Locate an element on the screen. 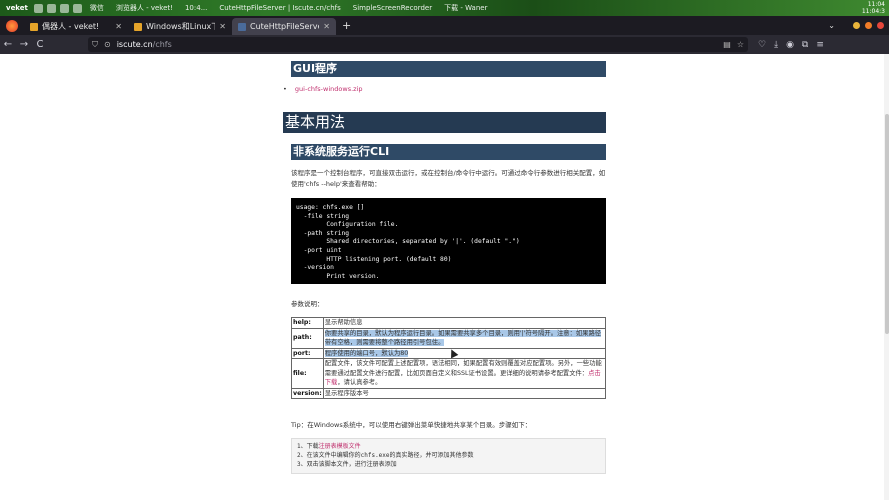  step-item: 3、双击该脚本文件，进行注册表添加 is located at coordinates (448, 464).